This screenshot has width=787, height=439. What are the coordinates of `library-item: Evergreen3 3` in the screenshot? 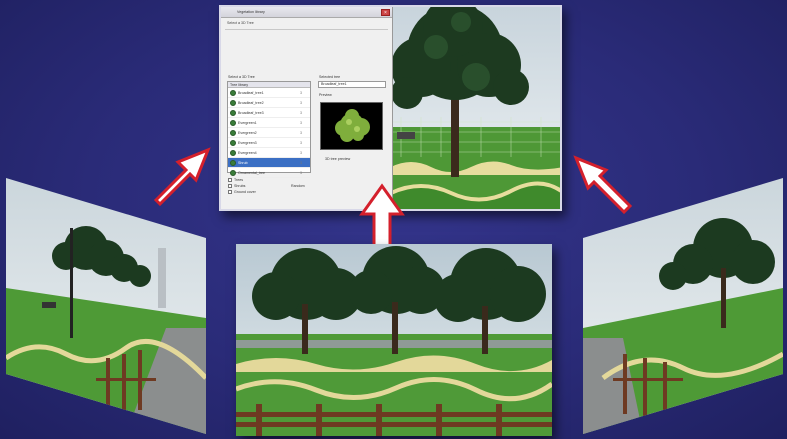 It's located at (269, 143).